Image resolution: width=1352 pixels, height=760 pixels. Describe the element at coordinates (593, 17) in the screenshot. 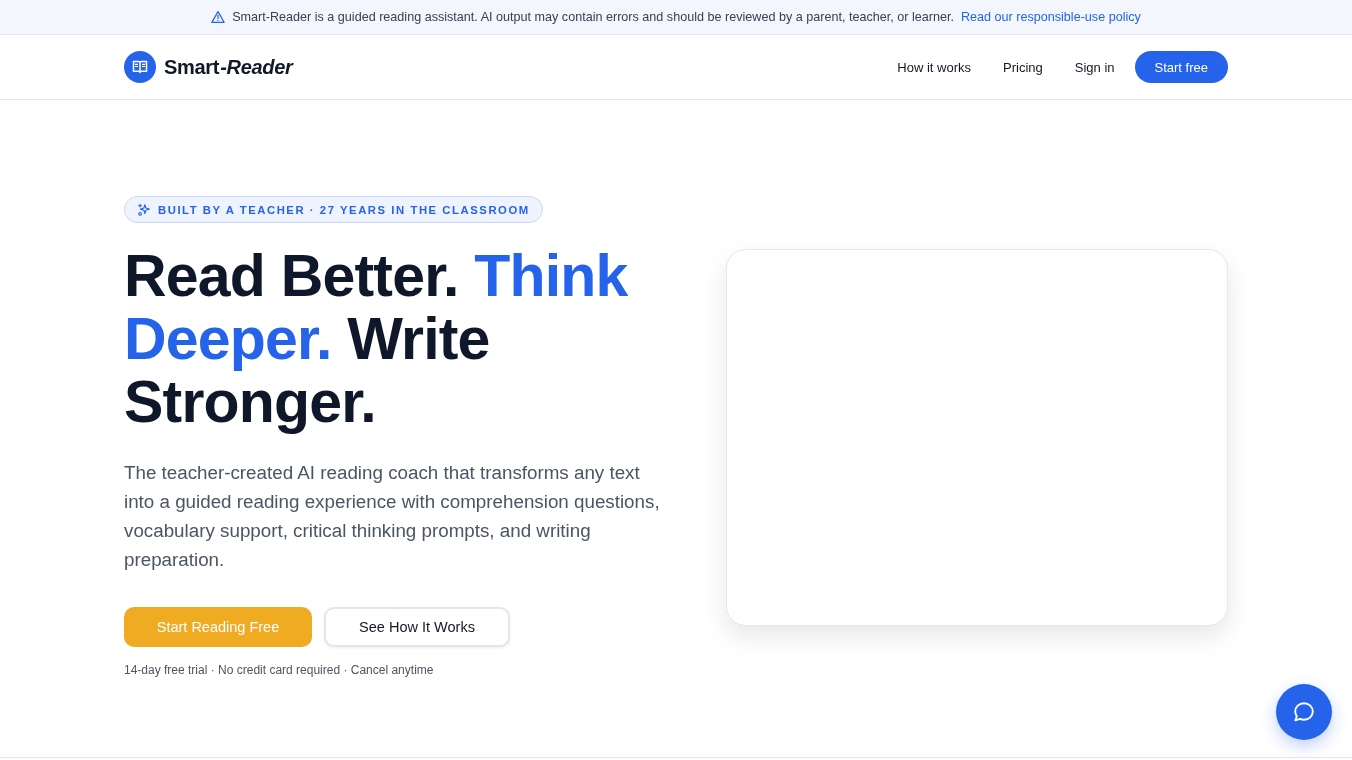

I see `disclaimer-text: Smart-Reader is a guided reading assistant. AI output may contain errors and should be reviewed by a parent, teacher, or learner.` at that location.